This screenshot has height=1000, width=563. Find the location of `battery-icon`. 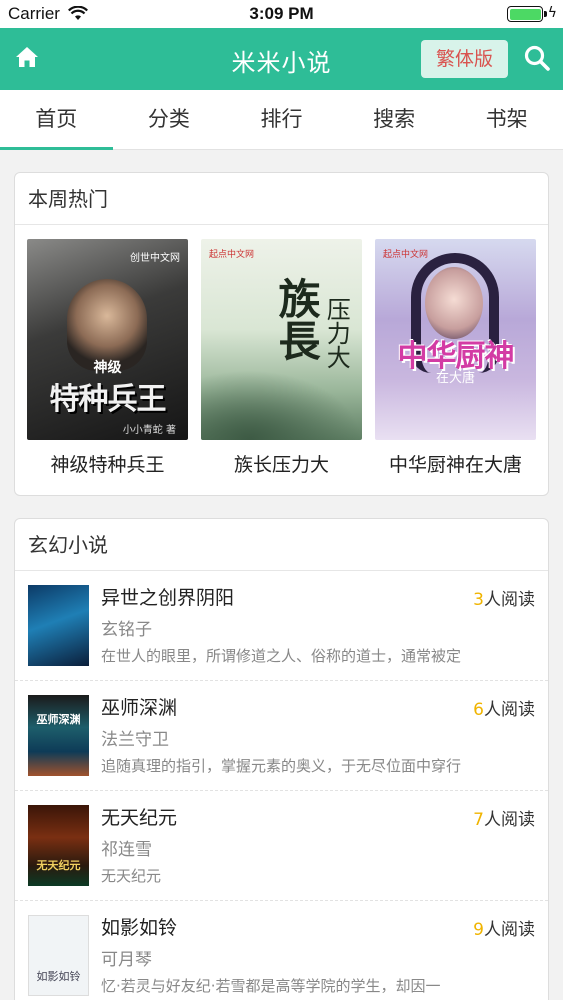

battery-icon is located at coordinates (527, 14).